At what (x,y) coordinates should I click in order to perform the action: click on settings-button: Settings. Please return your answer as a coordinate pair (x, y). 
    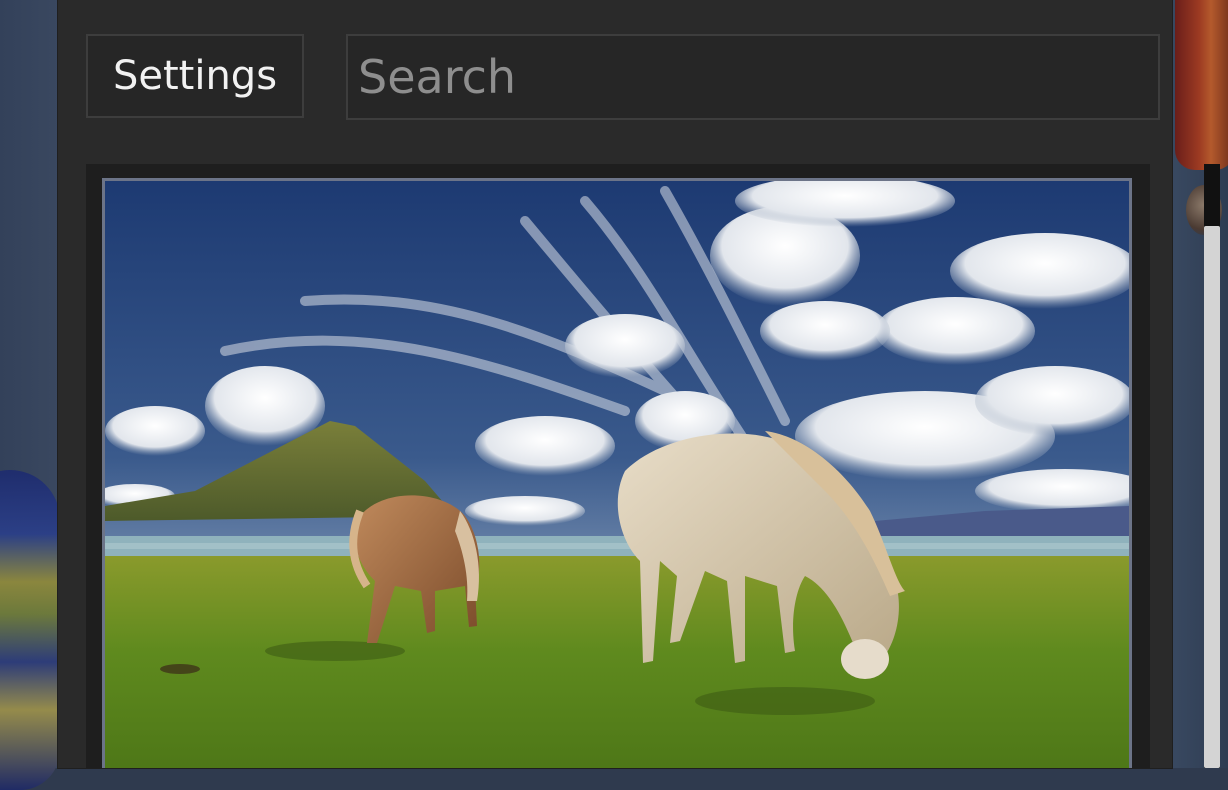
    Looking at the image, I should click on (195, 76).